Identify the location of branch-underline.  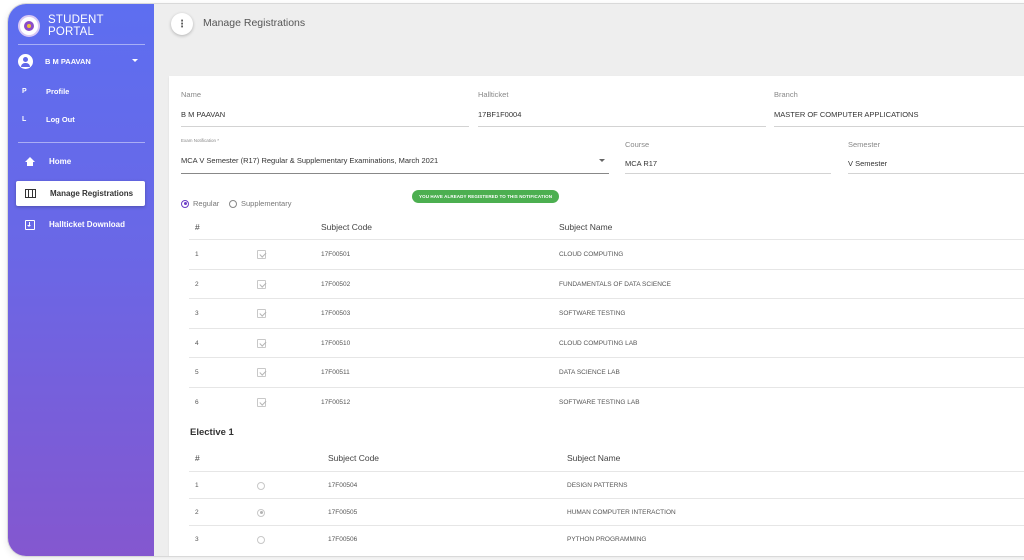
(899, 126).